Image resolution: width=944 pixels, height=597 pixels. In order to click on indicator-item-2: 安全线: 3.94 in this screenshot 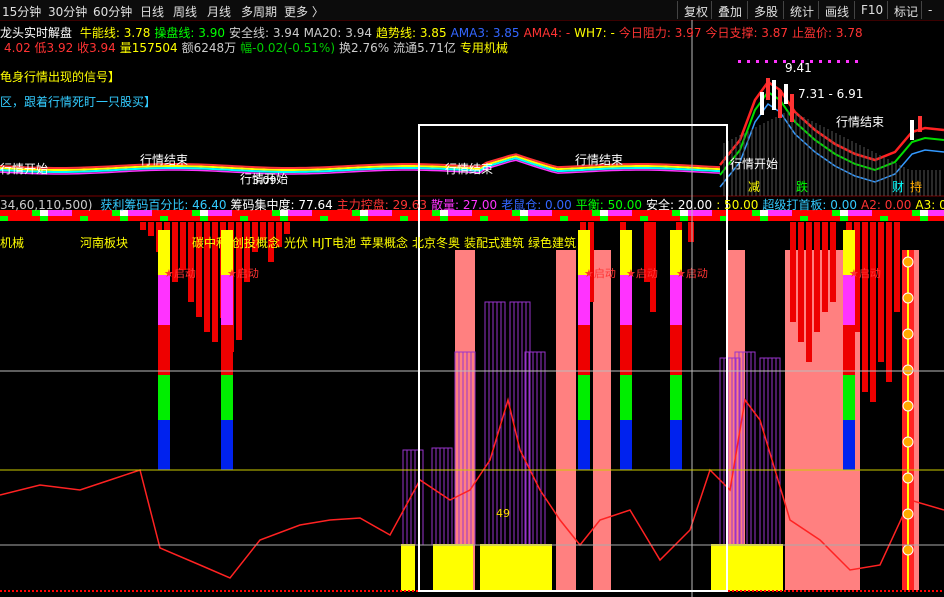, I will do `click(264, 33)`.